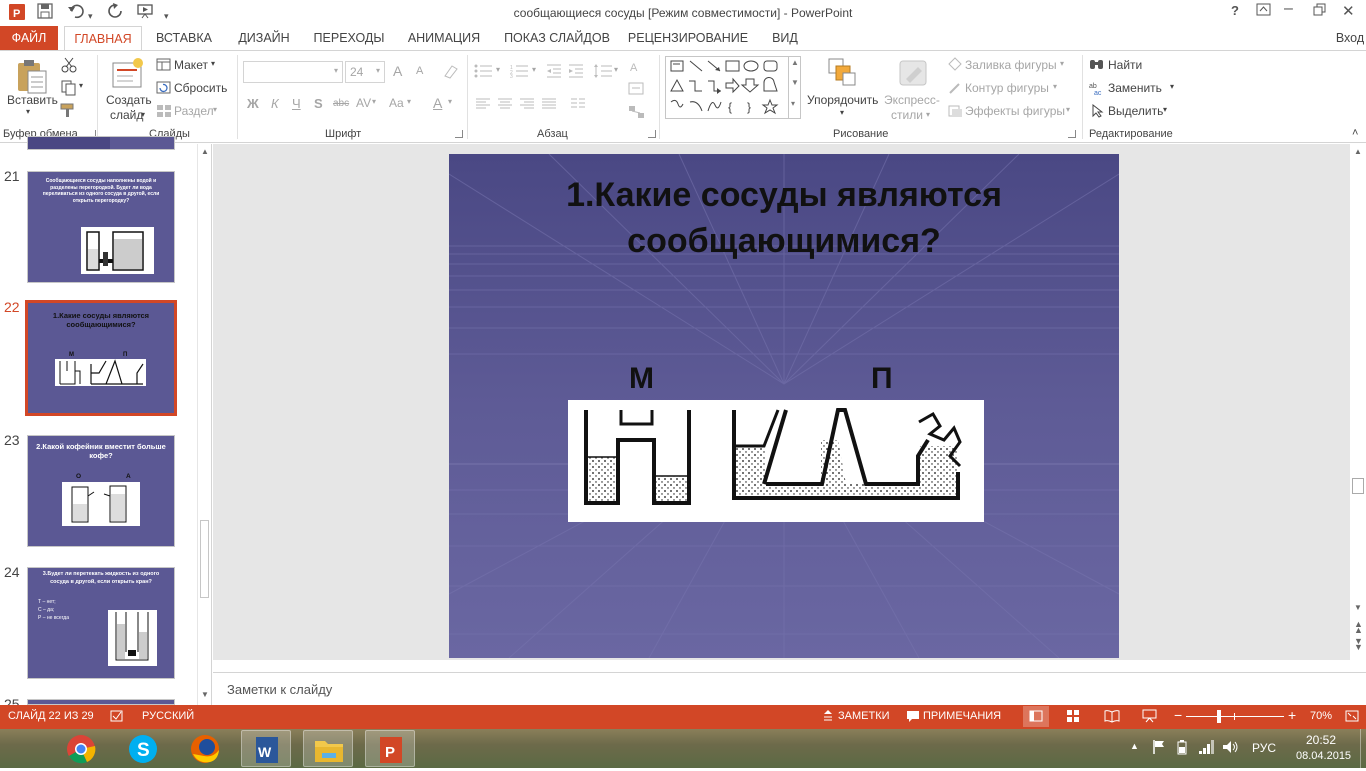 Image resolution: width=1366 pixels, height=771 pixels. What do you see at coordinates (205, 748) in the screenshot?
I see `firefox-icon` at bounding box center [205, 748].